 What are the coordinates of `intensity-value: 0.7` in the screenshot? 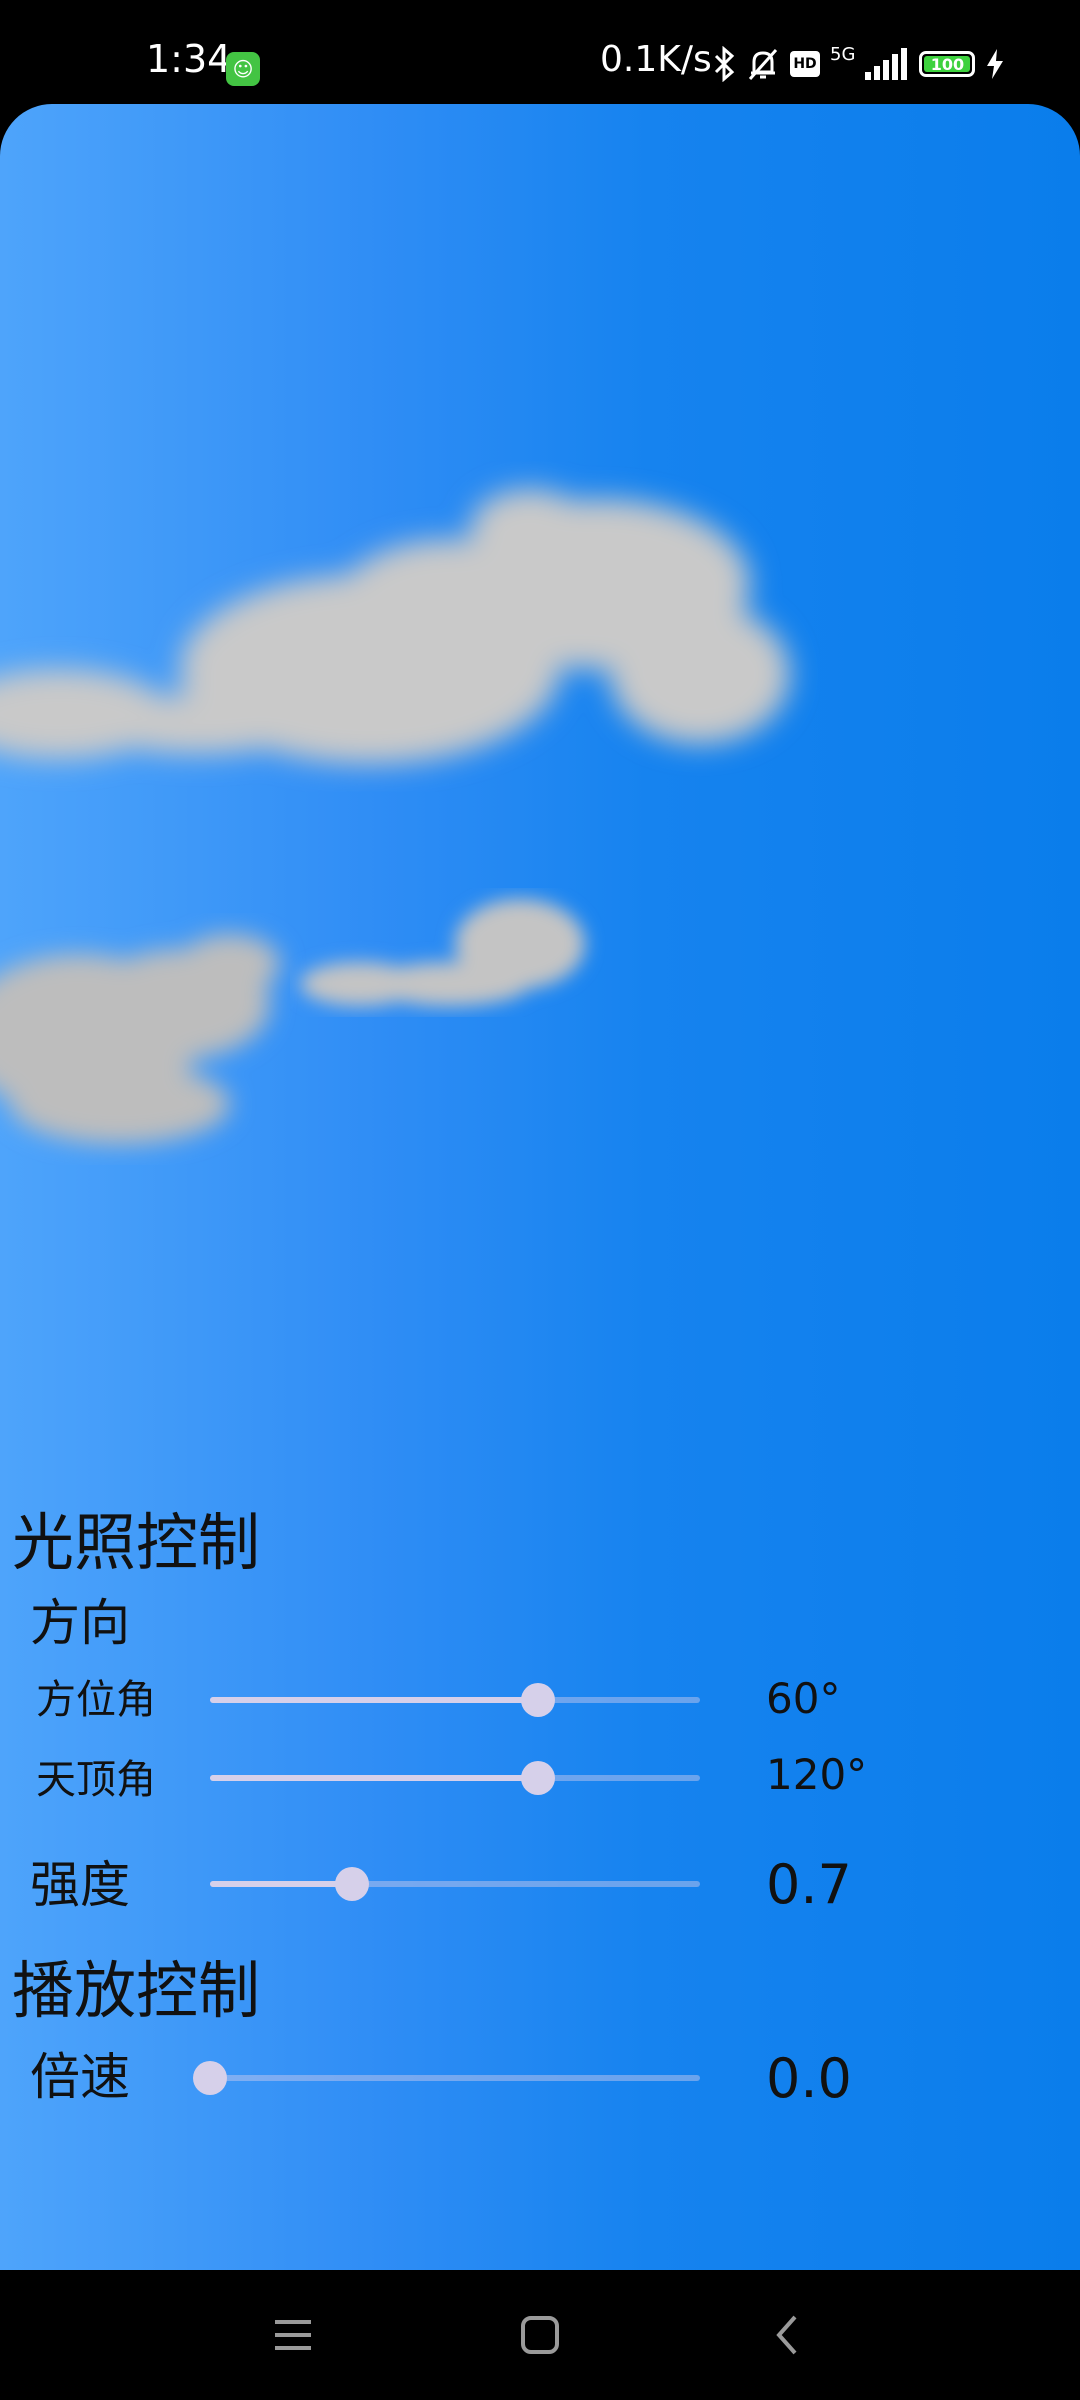 It's located at (809, 1884).